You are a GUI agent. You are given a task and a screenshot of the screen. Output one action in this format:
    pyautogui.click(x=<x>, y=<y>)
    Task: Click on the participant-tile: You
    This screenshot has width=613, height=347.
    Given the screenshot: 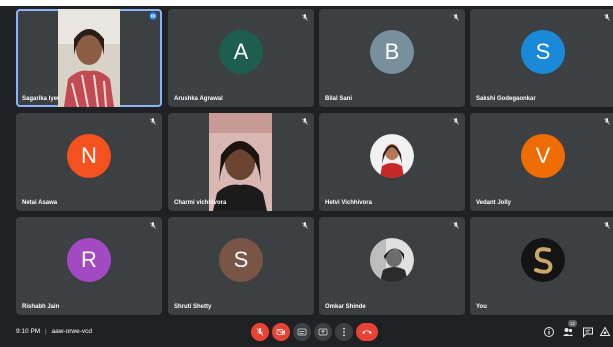 What is the action you would take?
    pyautogui.click(x=541, y=266)
    